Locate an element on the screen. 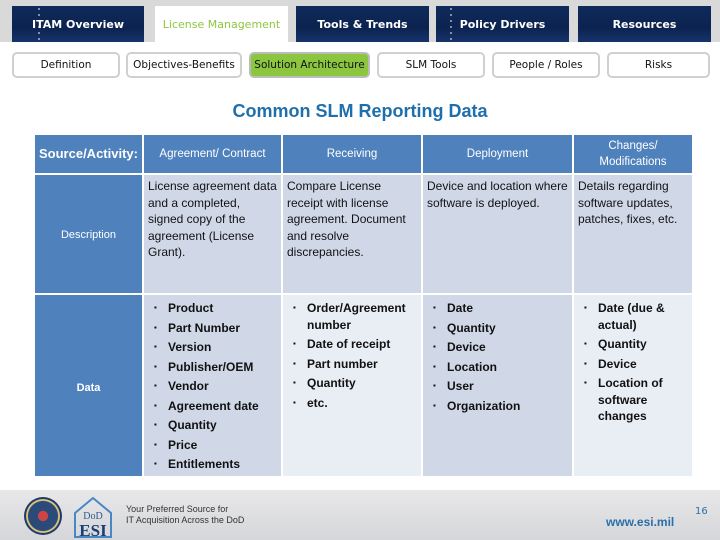 The width and height of the screenshot is (720, 540). subnav-label: Objectives-Benefits is located at coordinates (184, 65).